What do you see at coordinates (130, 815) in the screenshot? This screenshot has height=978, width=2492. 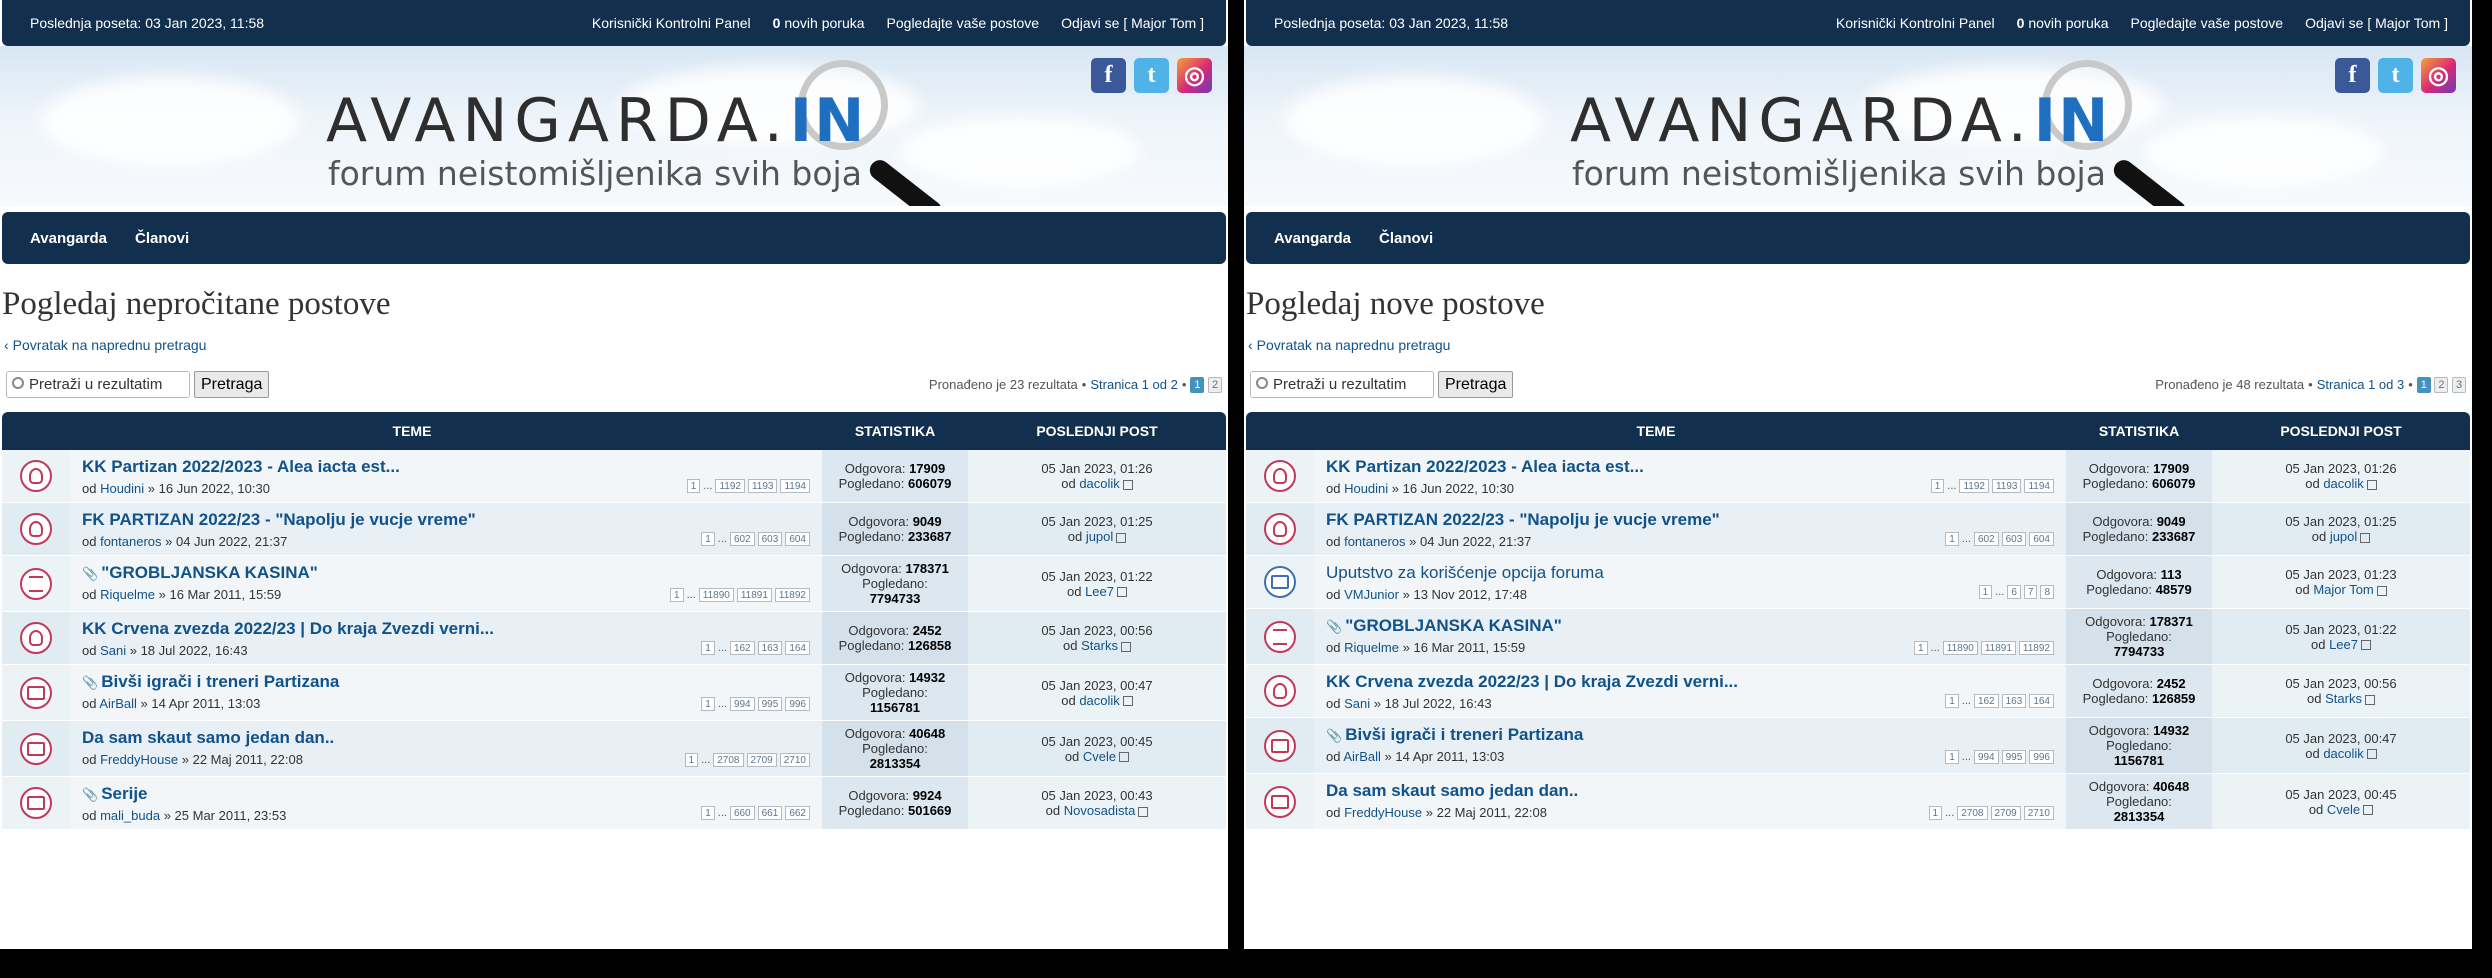 I see `topic-author-link: mali_buda` at bounding box center [130, 815].